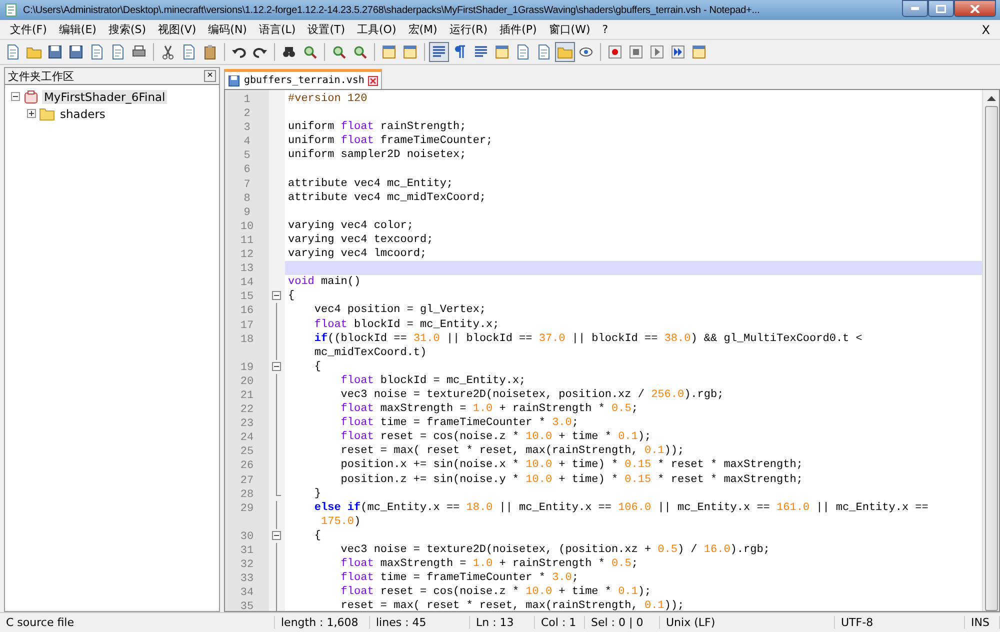 The height and width of the screenshot is (632, 1000). I want to click on line-number: 28, so click(247, 494).